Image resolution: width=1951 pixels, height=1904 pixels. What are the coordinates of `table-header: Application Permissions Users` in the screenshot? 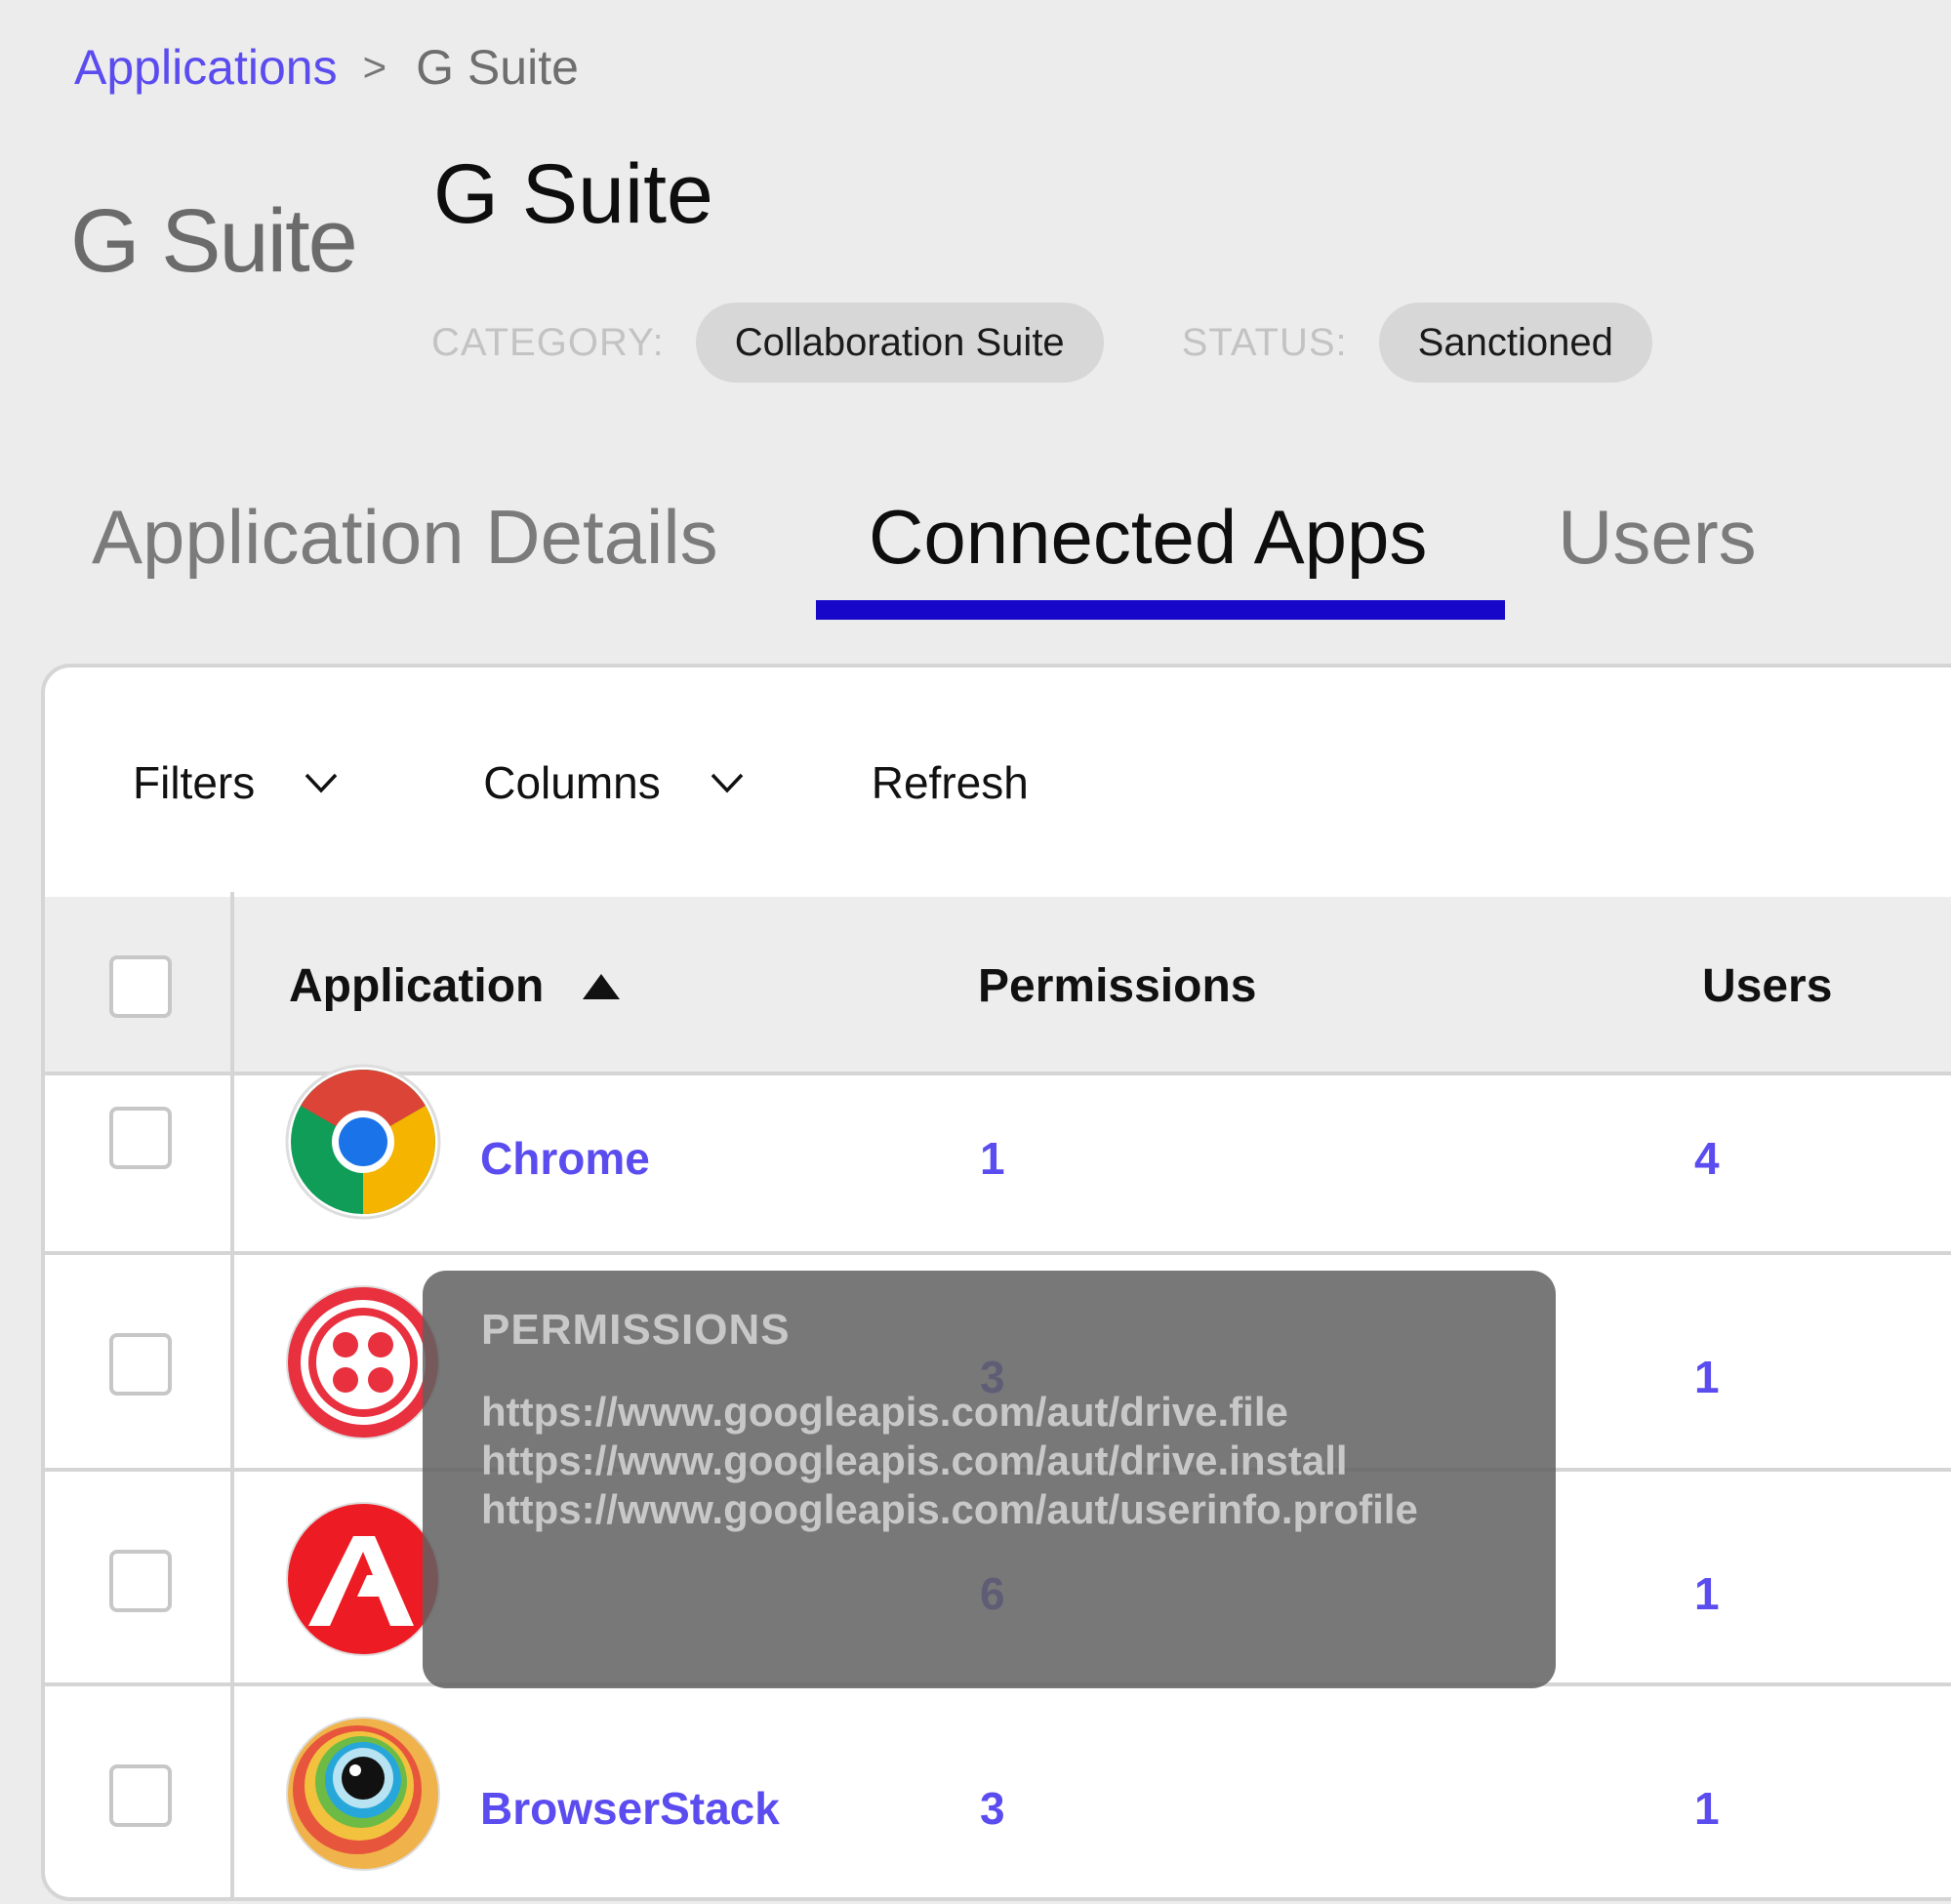 It's located at (998, 986).